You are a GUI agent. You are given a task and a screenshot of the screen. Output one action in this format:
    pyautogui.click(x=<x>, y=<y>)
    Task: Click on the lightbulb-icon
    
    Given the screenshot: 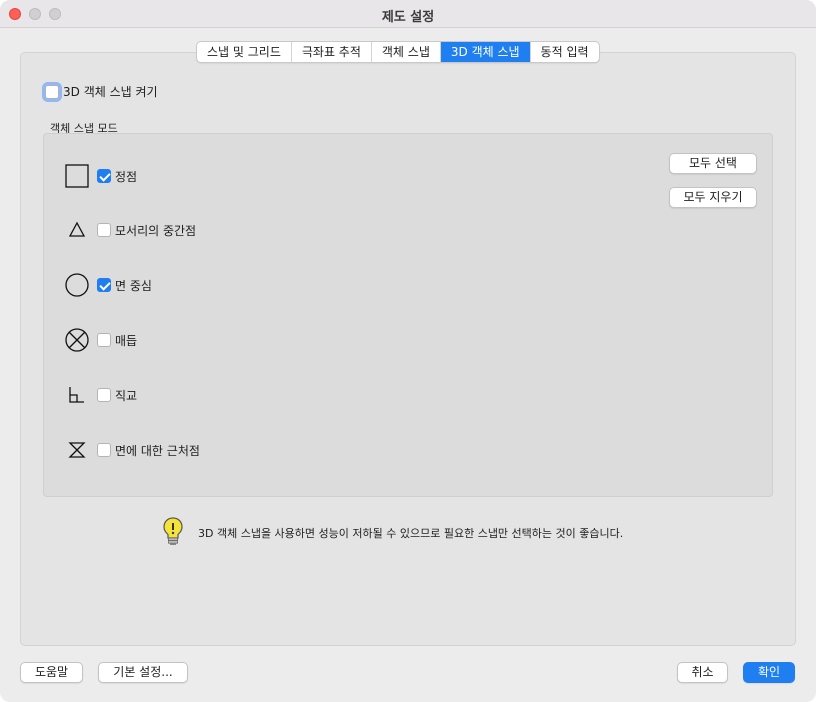 What is the action you would take?
    pyautogui.click(x=173, y=532)
    